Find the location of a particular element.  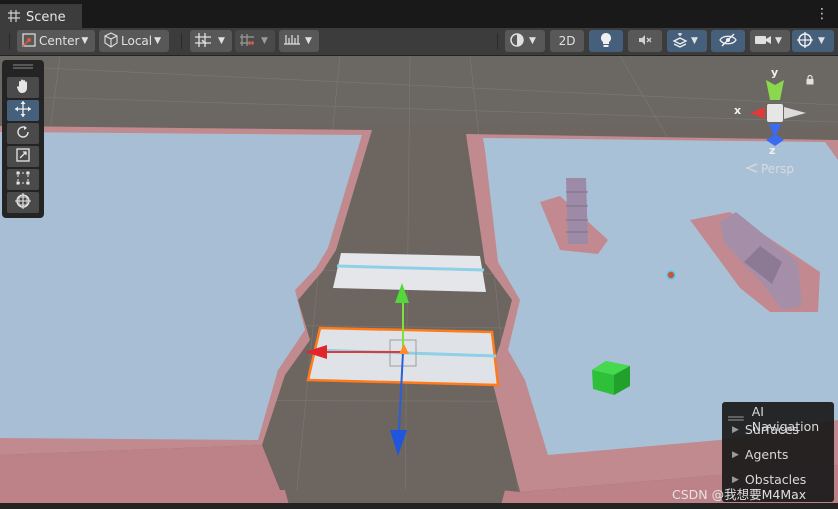

scene-toolbar: Center ▼ Local ▼ ▼ ▼ ▼ ▼ 2D ▼ ▼ ▼ is located at coordinates (419, 42).